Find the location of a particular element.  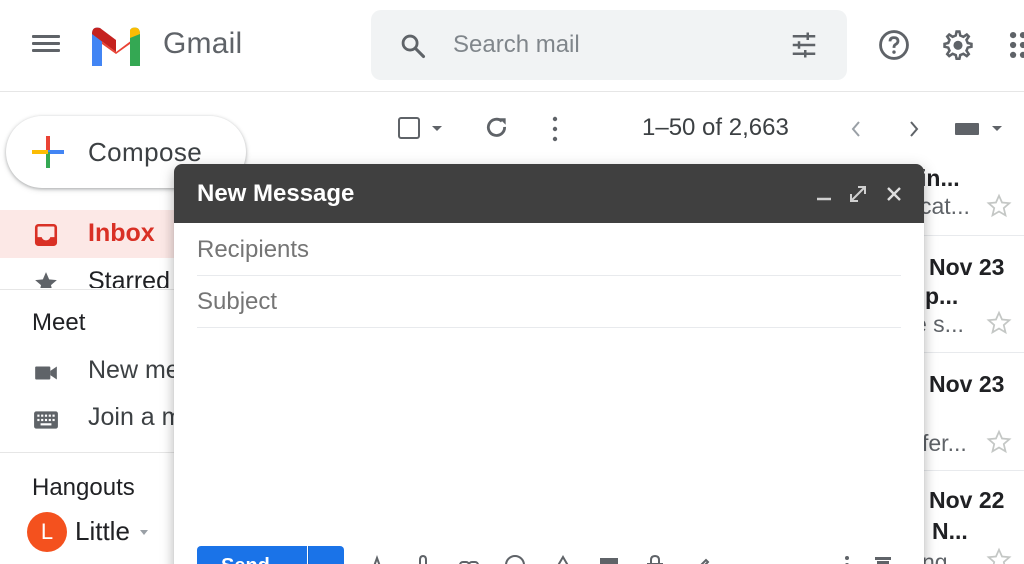

select-all-checkbox is located at coordinates (409, 128).